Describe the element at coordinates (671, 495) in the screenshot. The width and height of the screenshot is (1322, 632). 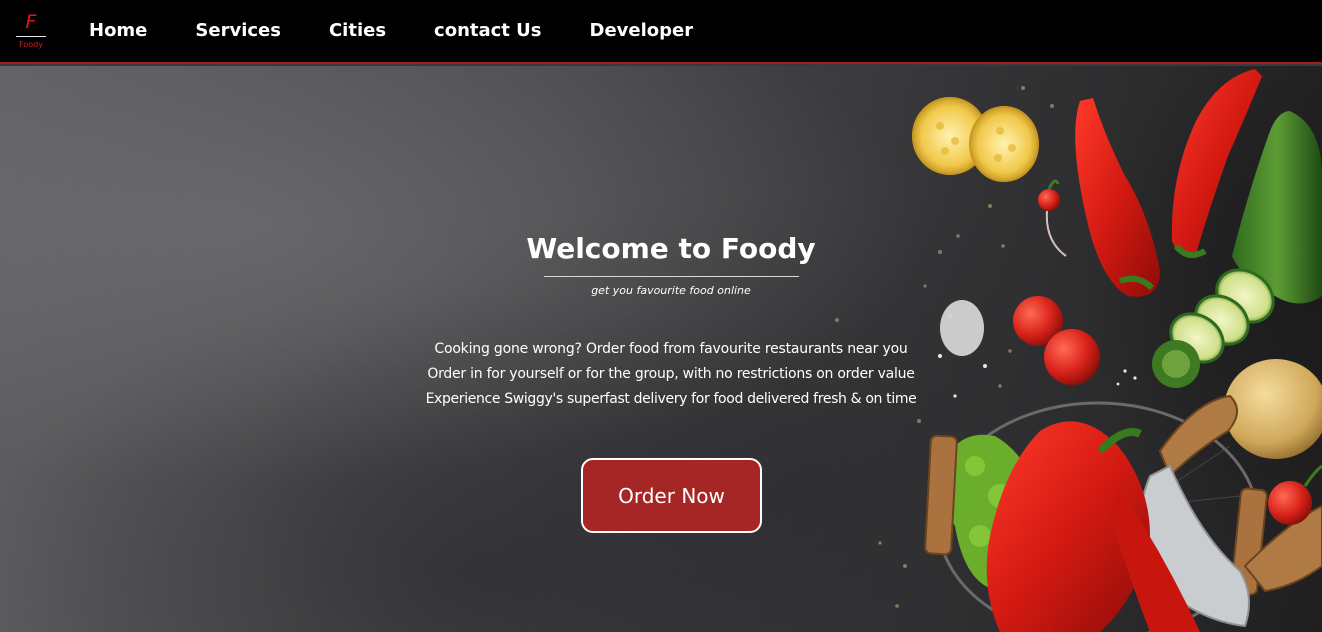
I see `order-now-button: Order Now` at that location.